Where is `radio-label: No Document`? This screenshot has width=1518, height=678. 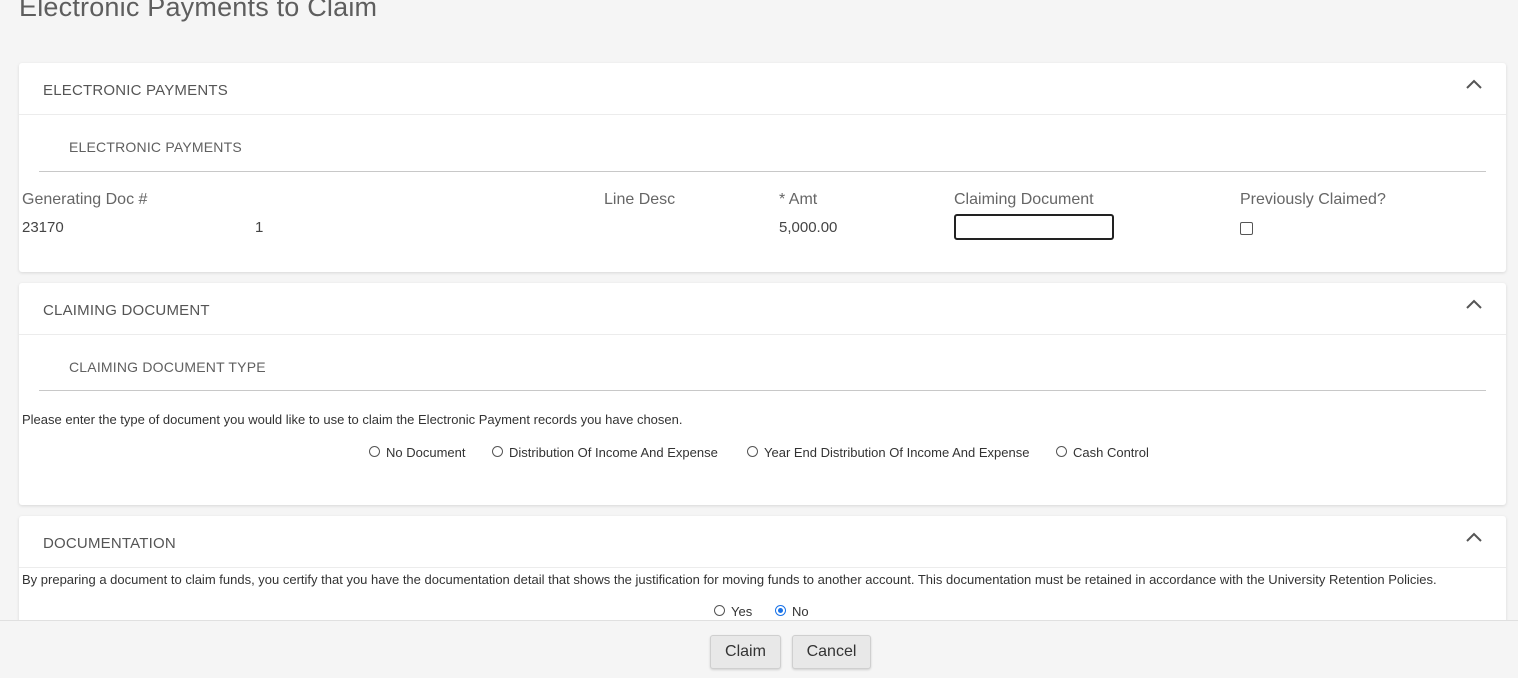 radio-label: No Document is located at coordinates (426, 452).